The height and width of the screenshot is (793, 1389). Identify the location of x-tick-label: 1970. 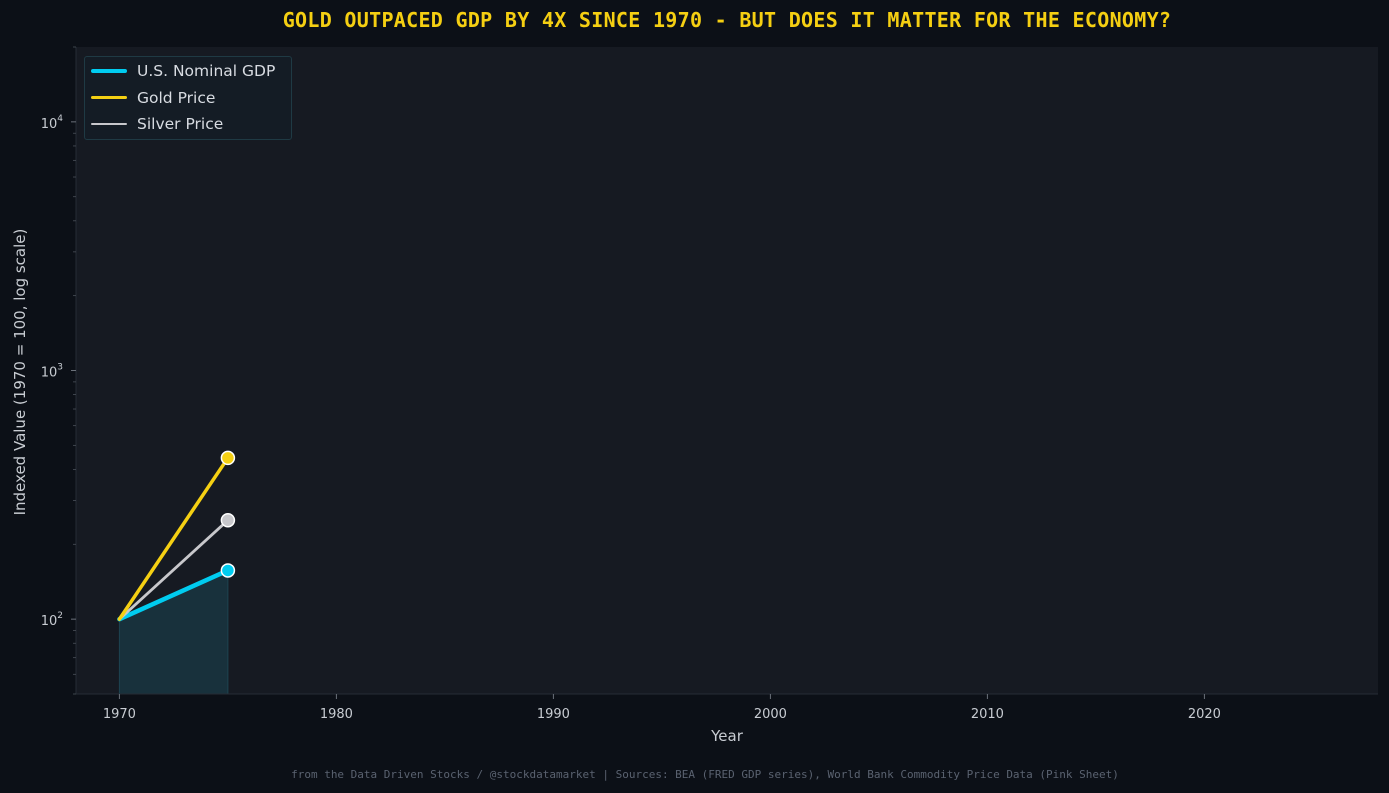
(119, 714).